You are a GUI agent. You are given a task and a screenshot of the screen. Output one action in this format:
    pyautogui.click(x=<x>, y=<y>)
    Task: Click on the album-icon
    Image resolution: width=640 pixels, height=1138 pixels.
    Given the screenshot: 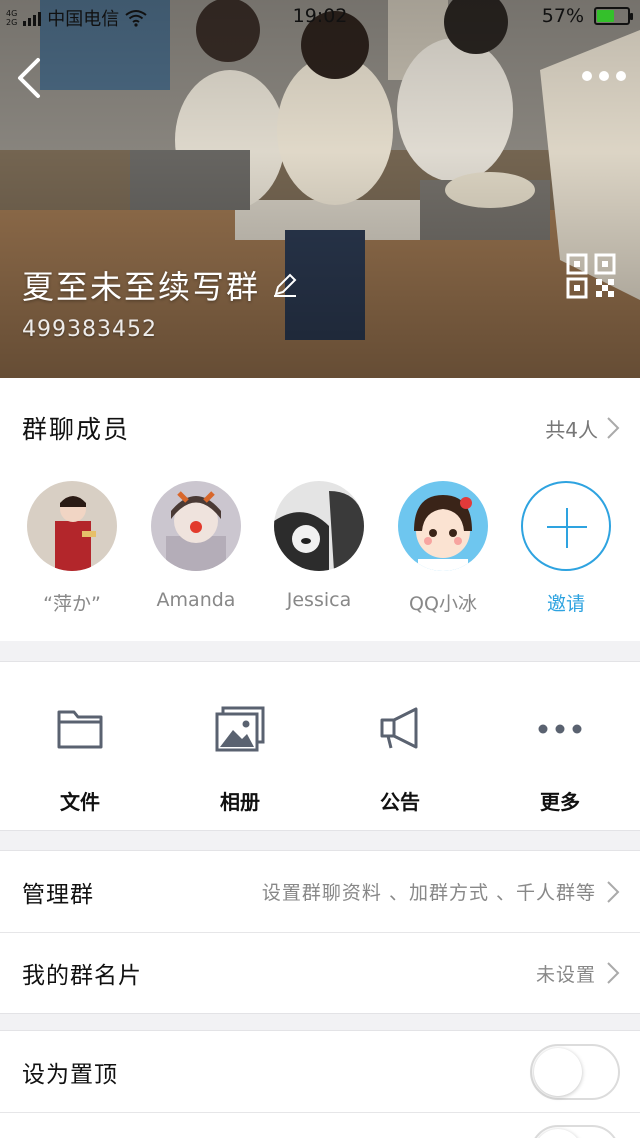 What is the action you would take?
    pyautogui.click(x=240, y=729)
    